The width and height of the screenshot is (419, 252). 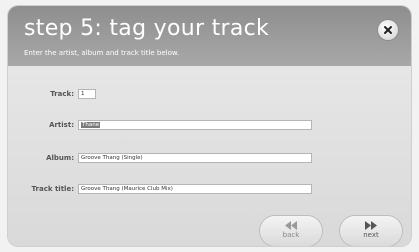 I want to click on track-number-value: 1, so click(x=83, y=94).